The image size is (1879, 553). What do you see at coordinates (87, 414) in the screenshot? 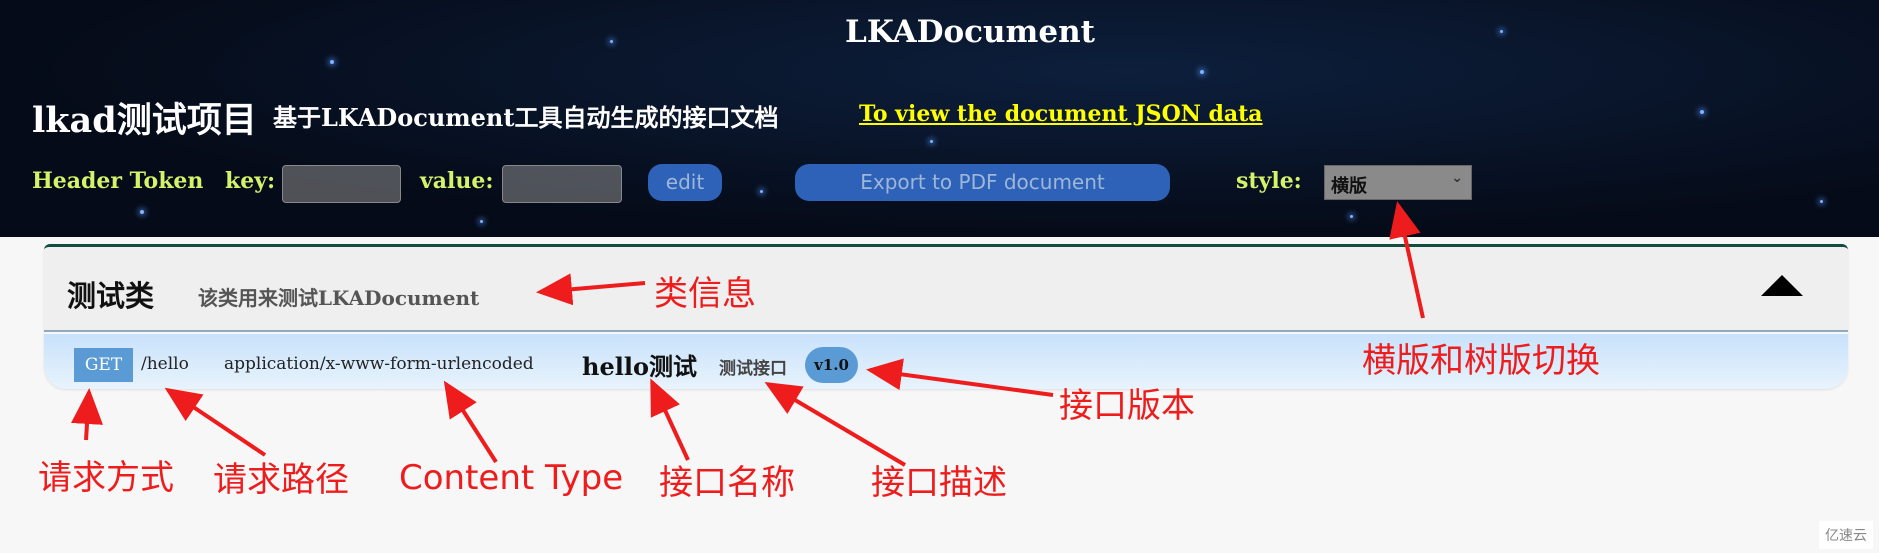
I see `arrow-method` at bounding box center [87, 414].